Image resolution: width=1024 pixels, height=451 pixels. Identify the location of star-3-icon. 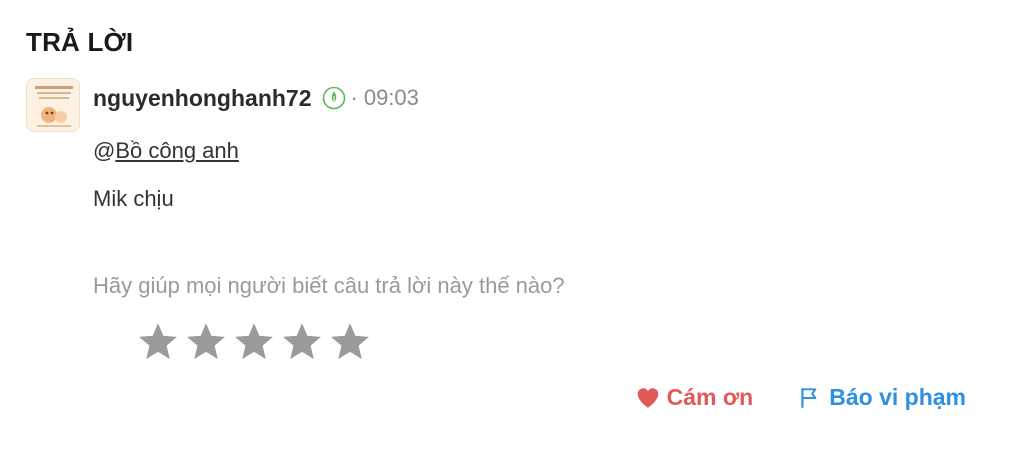
(254, 342).